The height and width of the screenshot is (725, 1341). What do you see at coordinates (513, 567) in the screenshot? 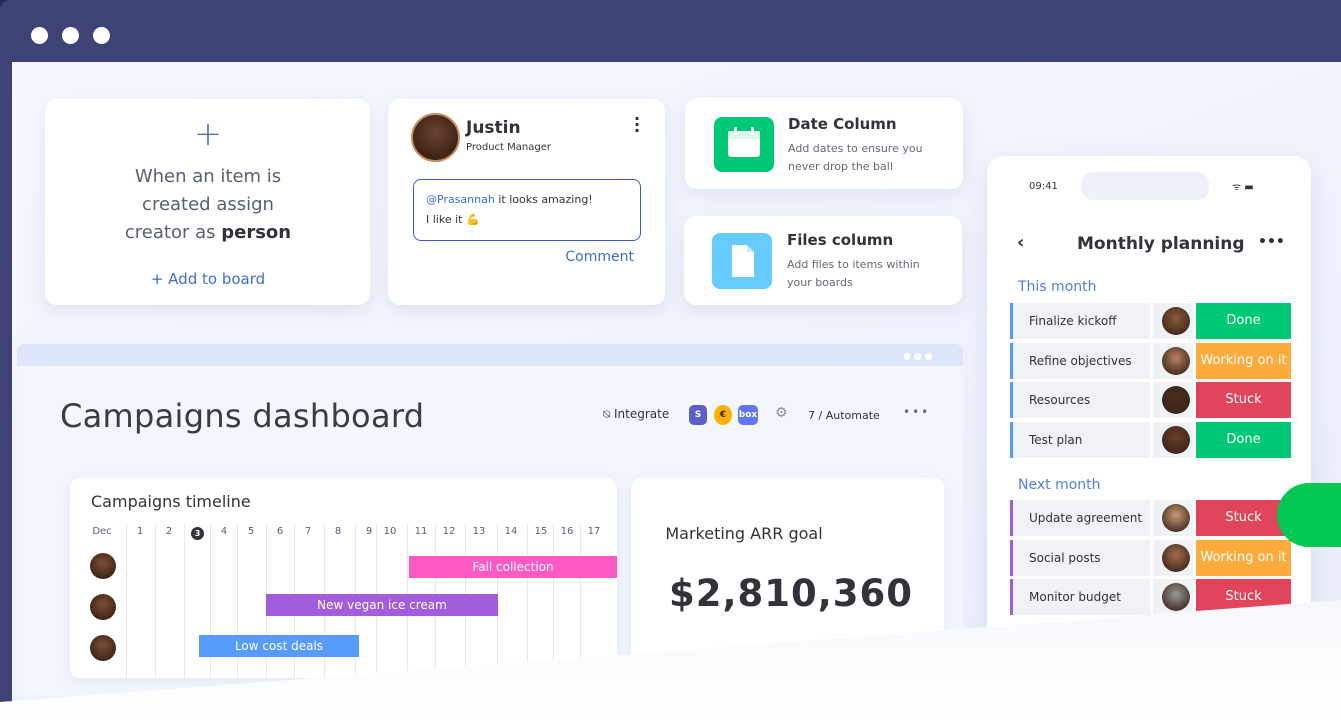
I see `timeline-bar-fall-collection: Fall collection` at bounding box center [513, 567].